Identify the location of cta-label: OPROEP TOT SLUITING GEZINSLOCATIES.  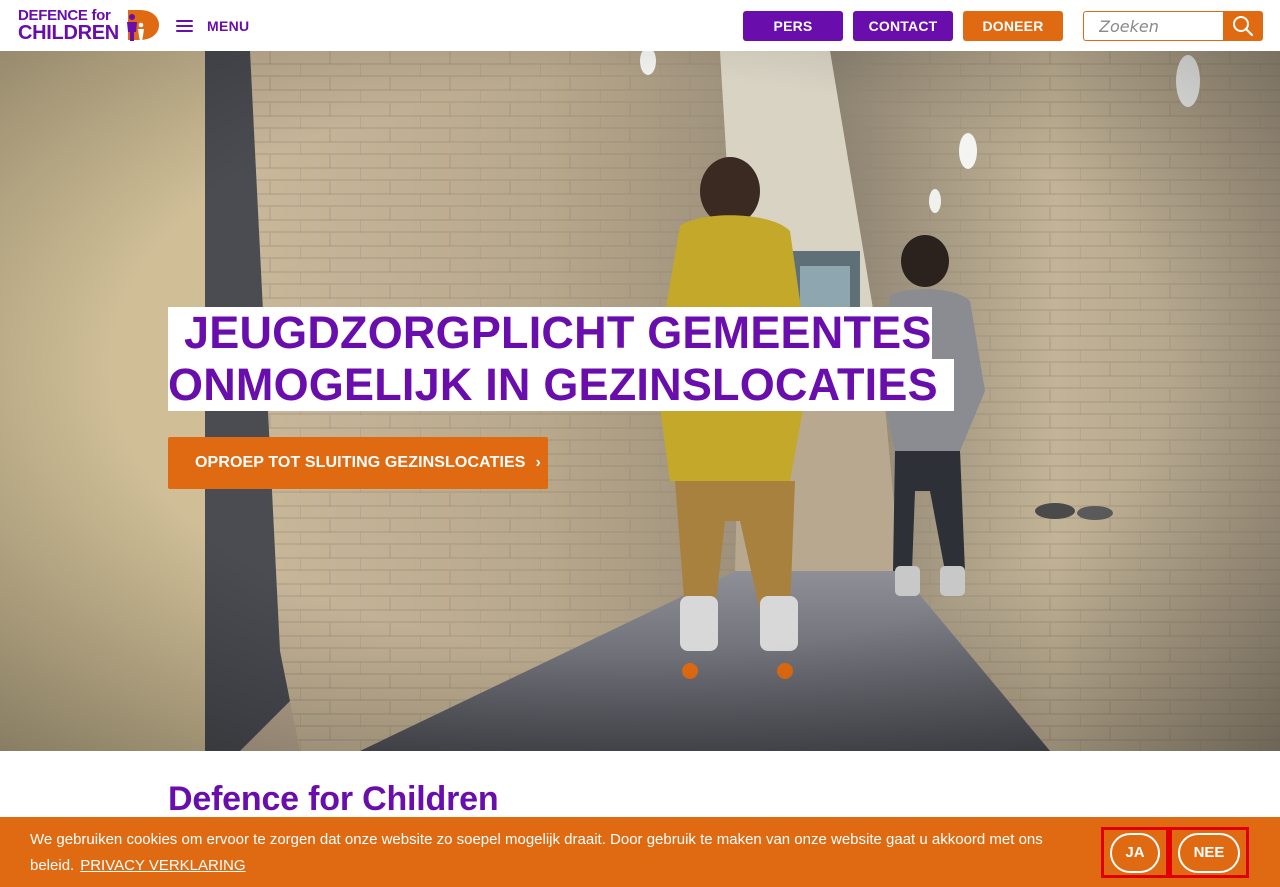
(360, 462).